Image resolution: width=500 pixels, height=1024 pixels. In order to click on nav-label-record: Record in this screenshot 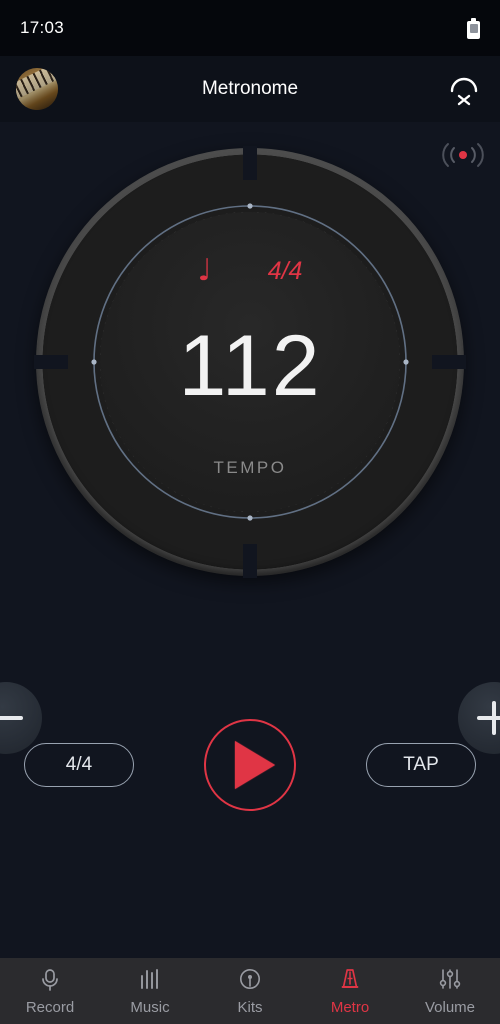, I will do `click(50, 1007)`.